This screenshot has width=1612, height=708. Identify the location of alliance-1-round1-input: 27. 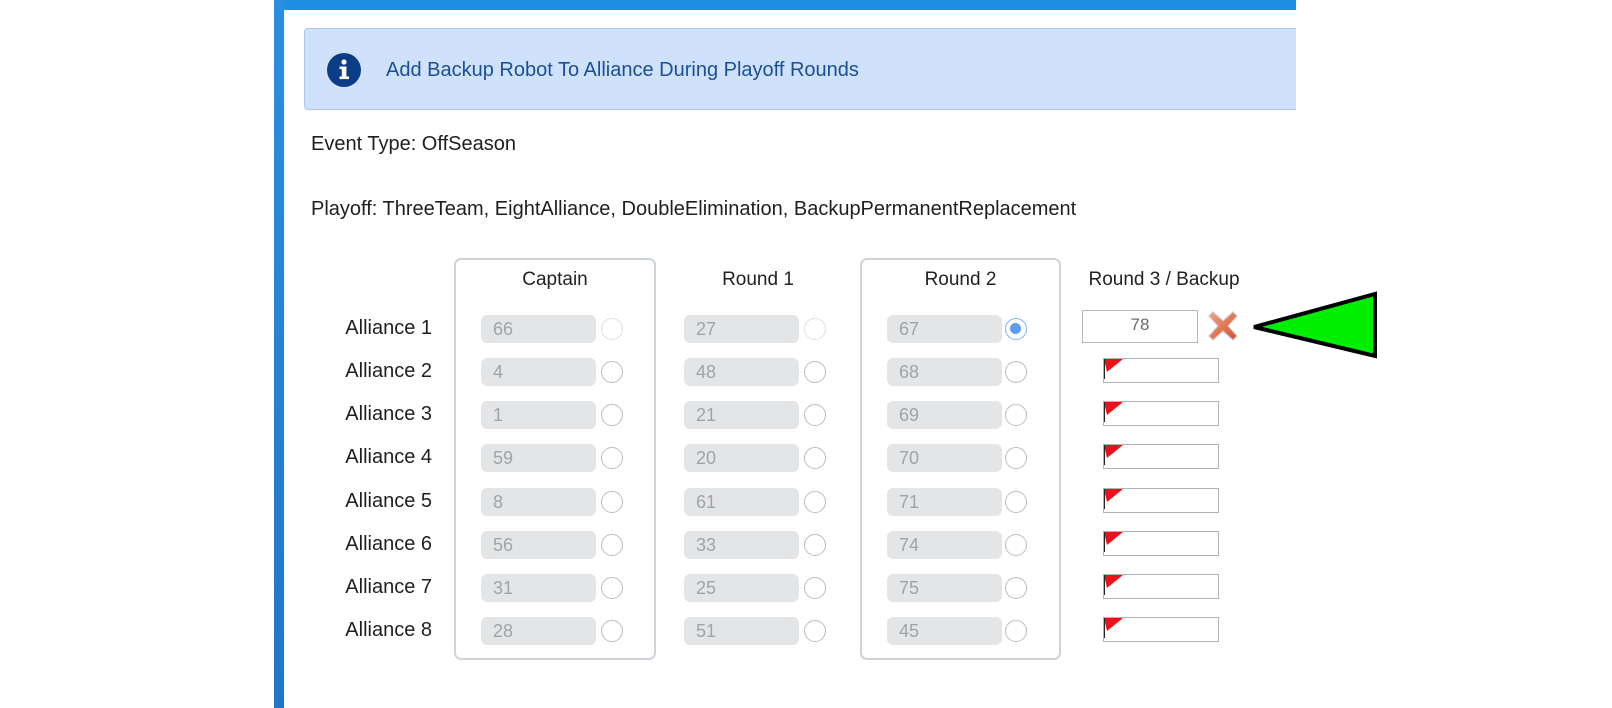
(741, 329).